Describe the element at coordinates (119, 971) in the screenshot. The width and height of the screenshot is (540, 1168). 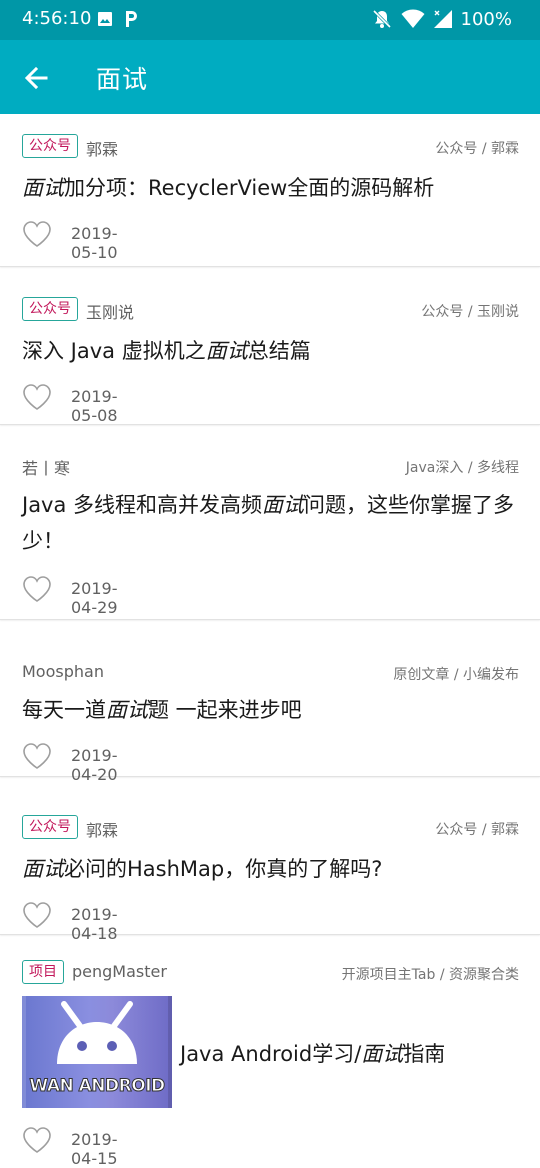
I see `article-author: pengMaster` at that location.